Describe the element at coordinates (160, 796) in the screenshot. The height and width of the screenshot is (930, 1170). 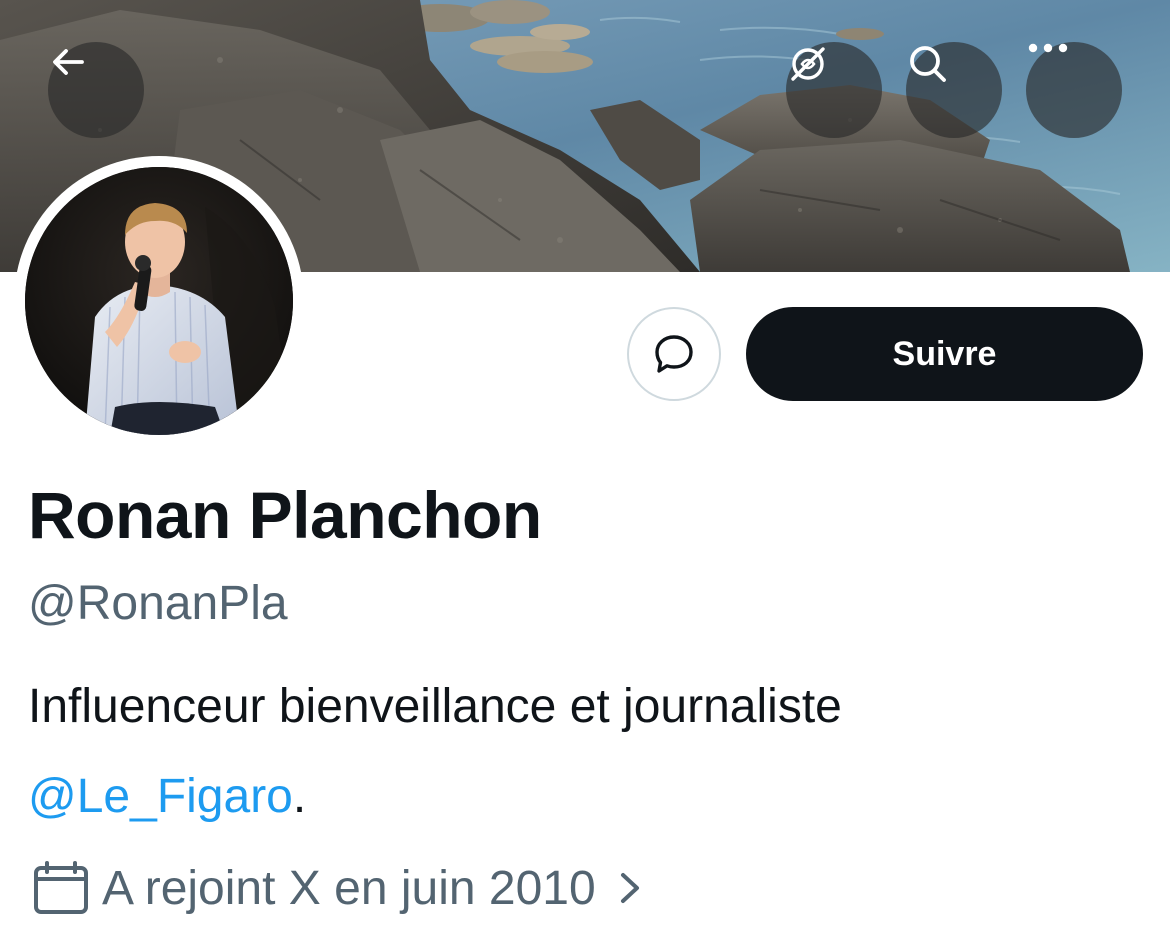
I see `bio-mention-link: @Le_Figaro` at that location.